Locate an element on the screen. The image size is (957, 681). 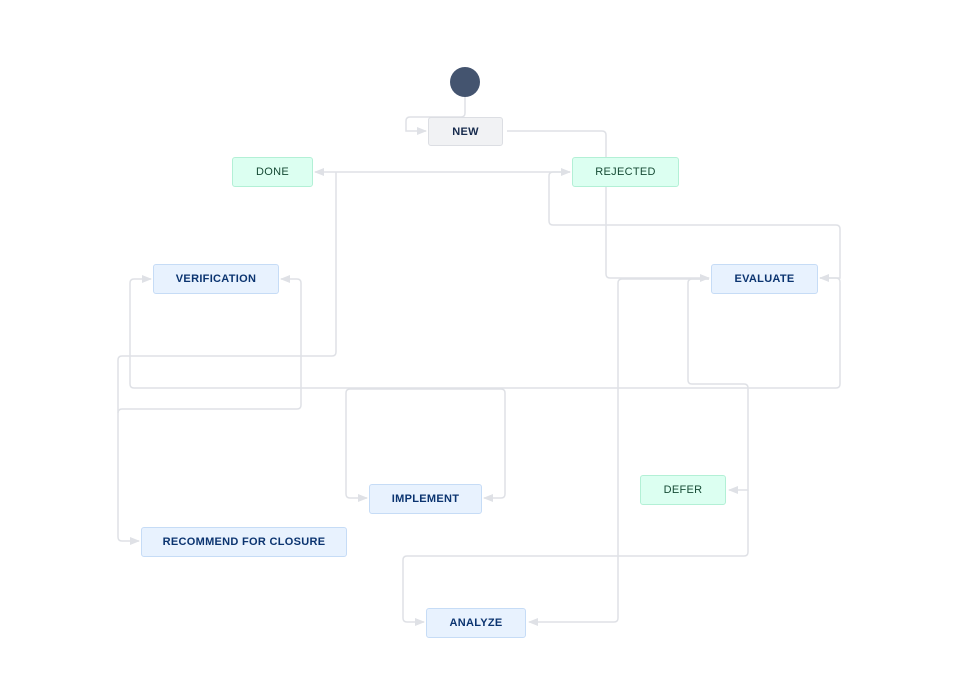
status-label: RECOMMEND FOR CLOSURE is located at coordinates (244, 542).